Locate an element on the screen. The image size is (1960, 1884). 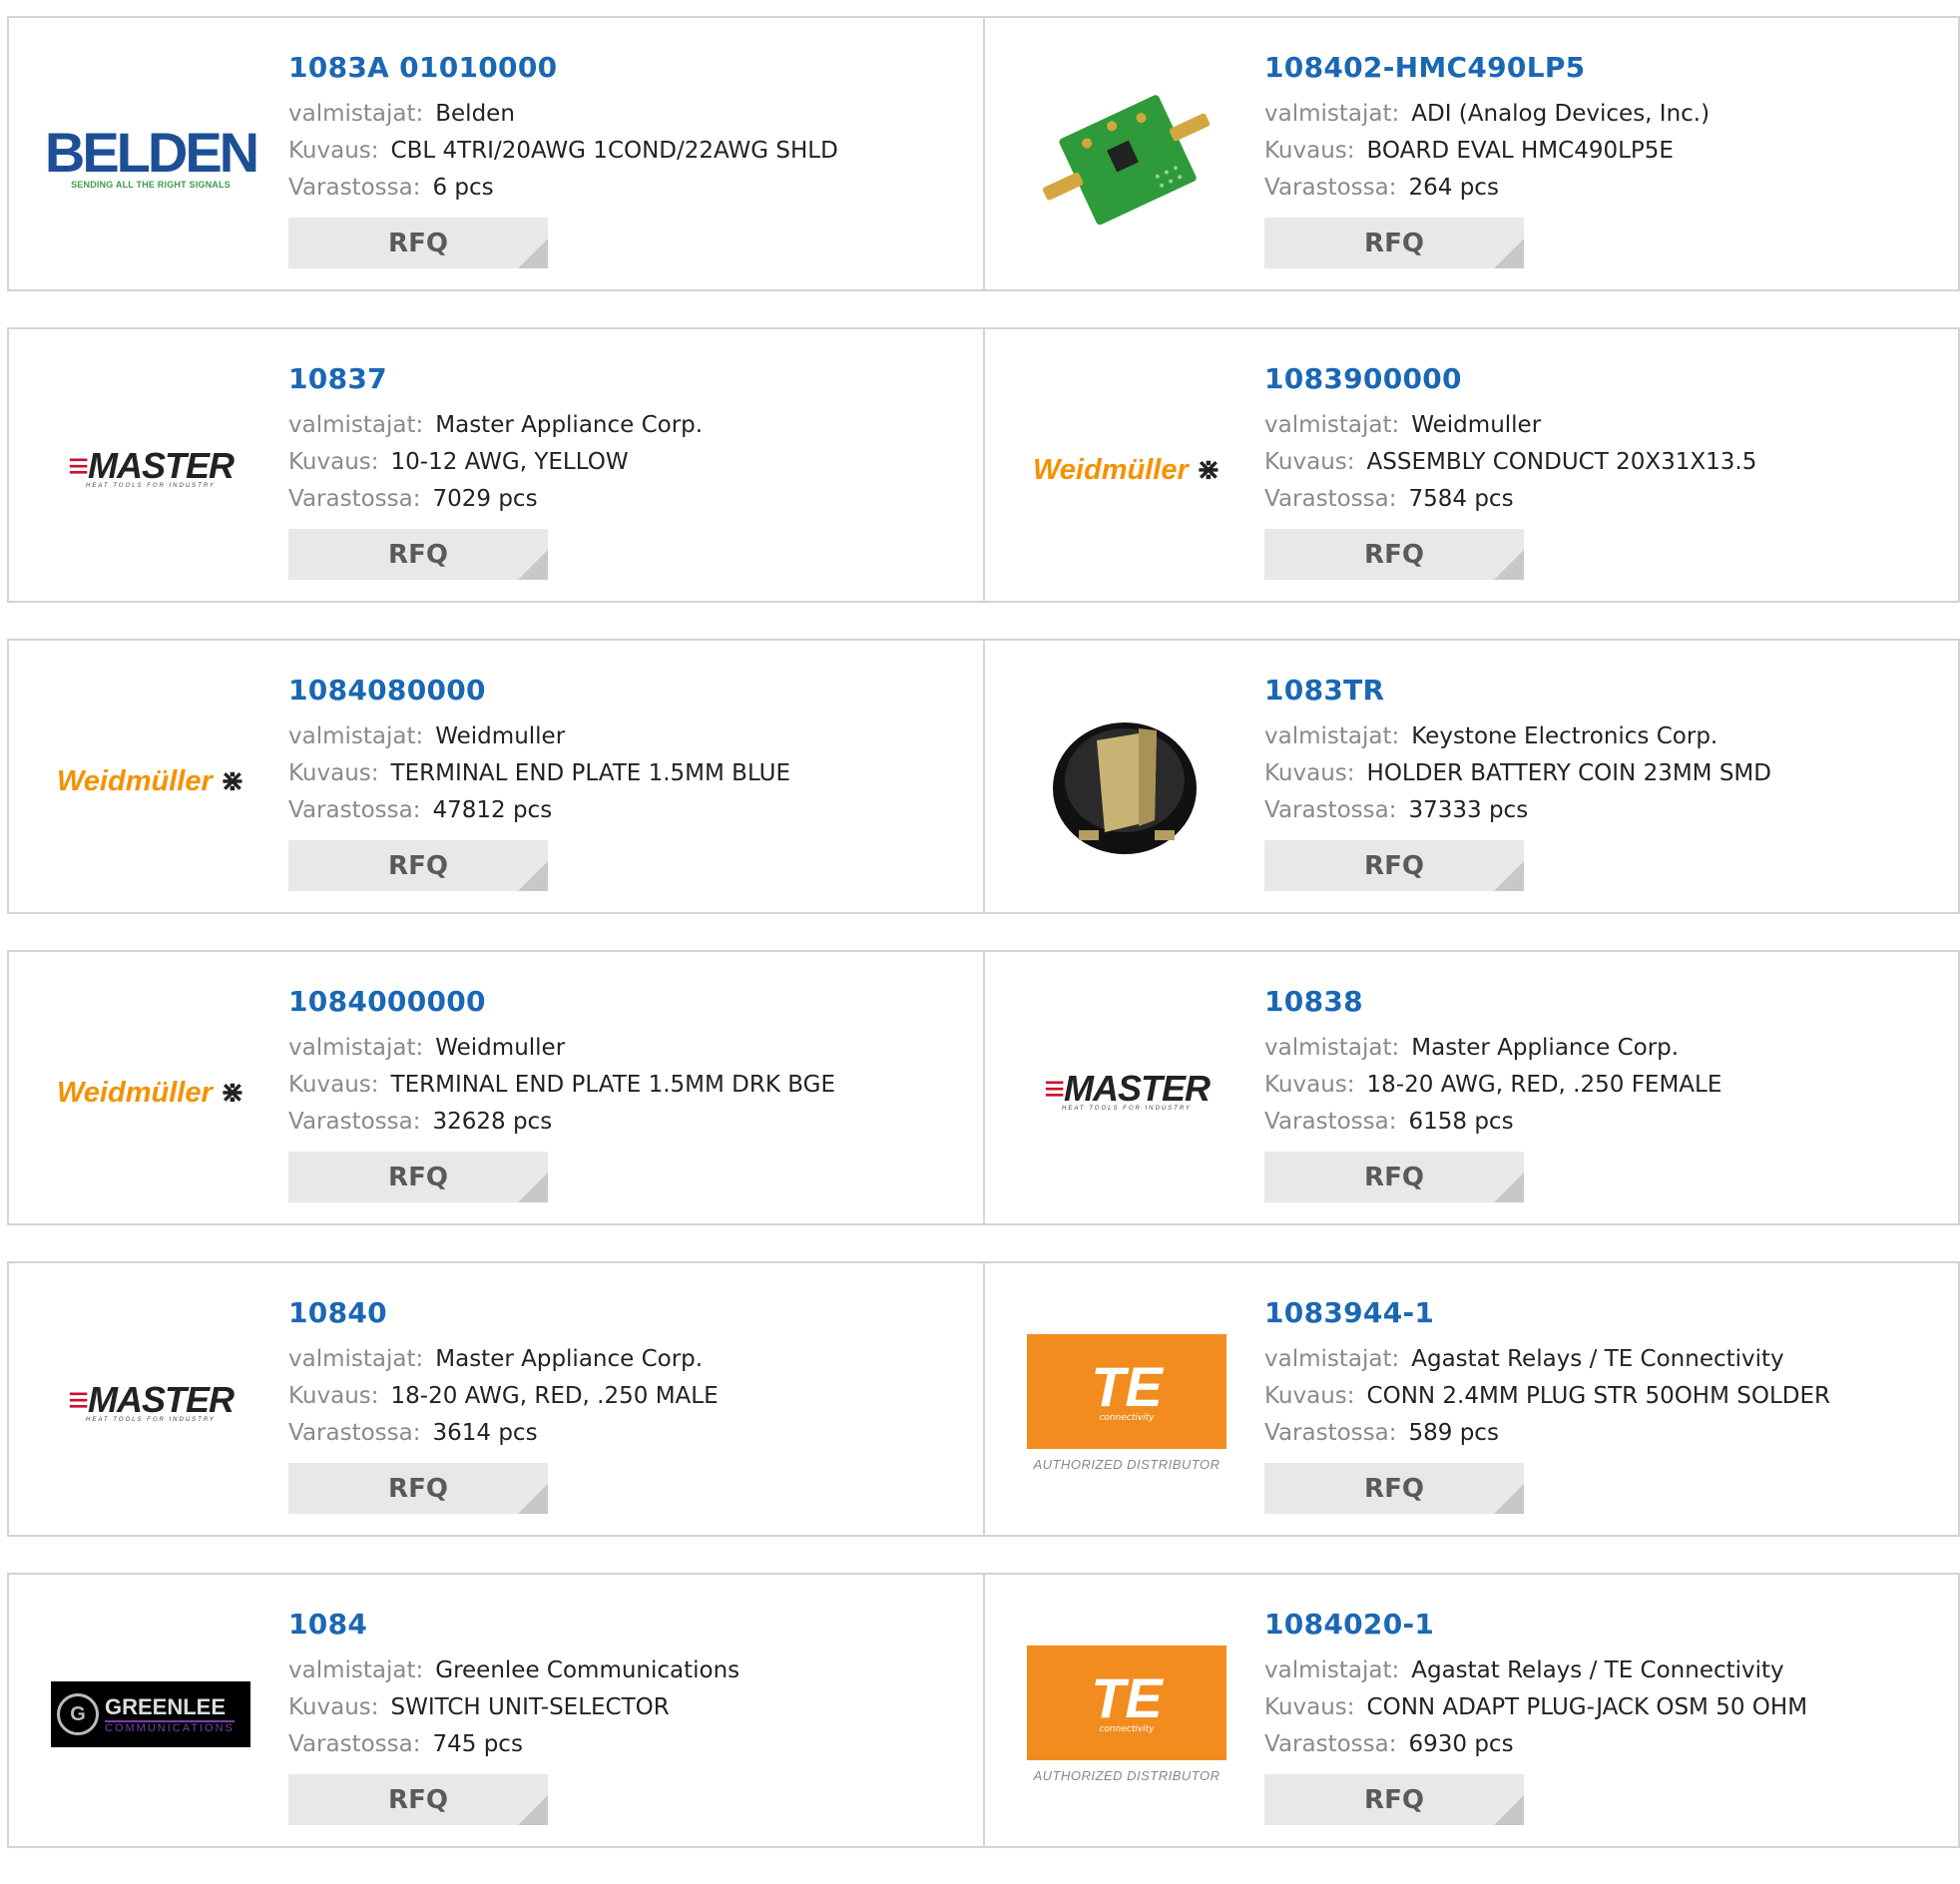
authorized-distributor-badge: AUTHORIZED DISTRIBUTOR is located at coordinates (1127, 1775).